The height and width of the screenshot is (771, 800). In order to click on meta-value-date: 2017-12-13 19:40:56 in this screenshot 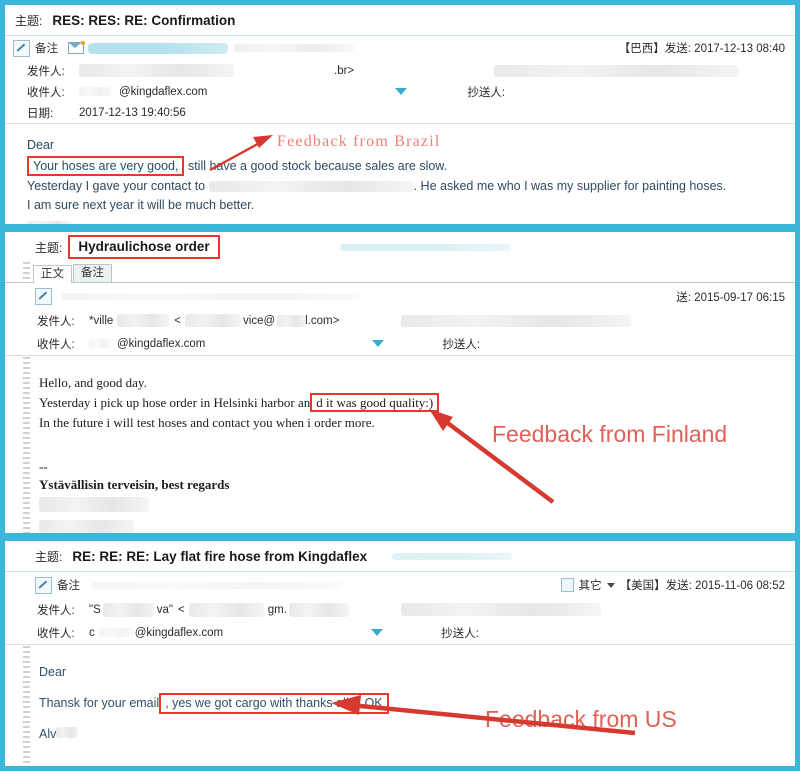, I will do `click(132, 112)`.